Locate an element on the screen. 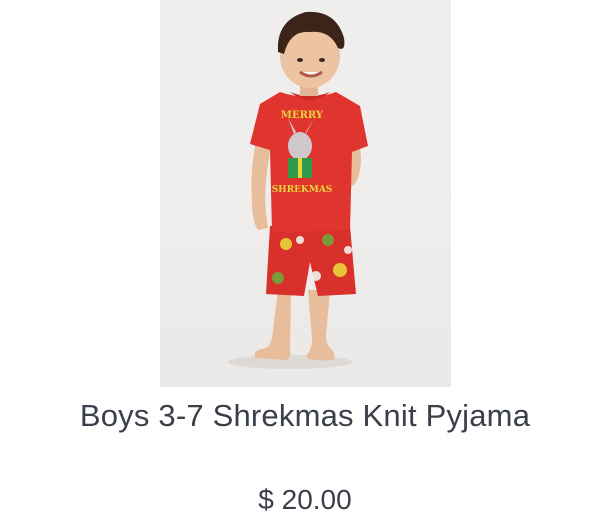 The image size is (610, 520). product-price: $ 20.00 is located at coordinates (305, 499).